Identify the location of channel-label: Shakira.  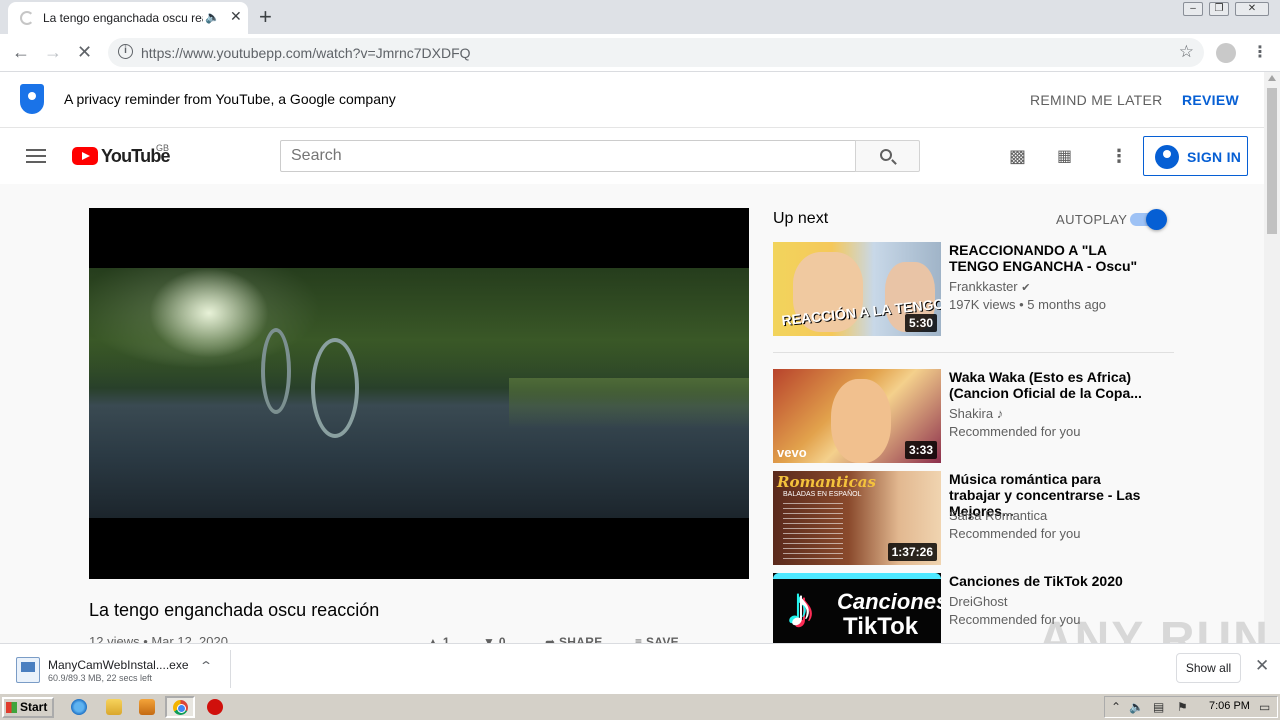
(971, 413).